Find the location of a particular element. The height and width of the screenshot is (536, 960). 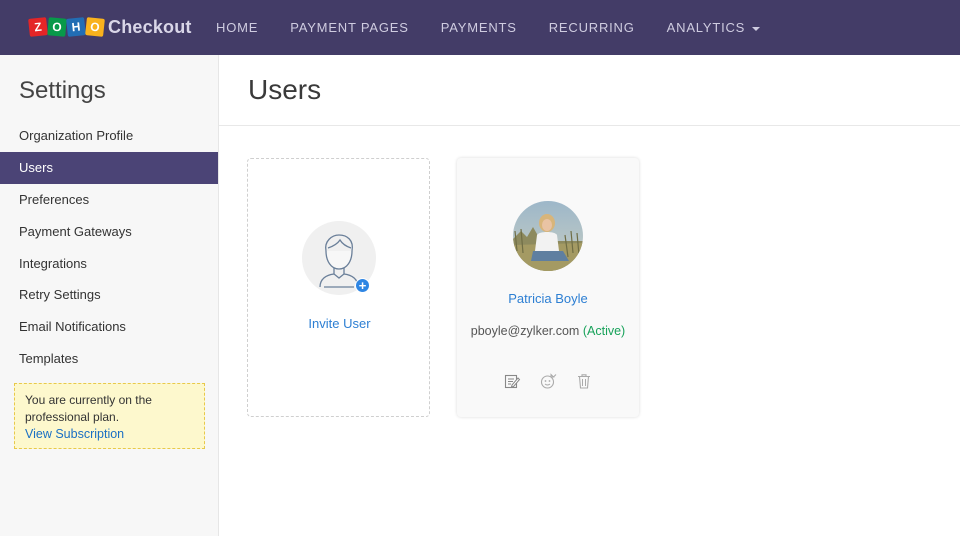

zoho-checkout-logo: Z O H O Checkout is located at coordinates (110, 27).